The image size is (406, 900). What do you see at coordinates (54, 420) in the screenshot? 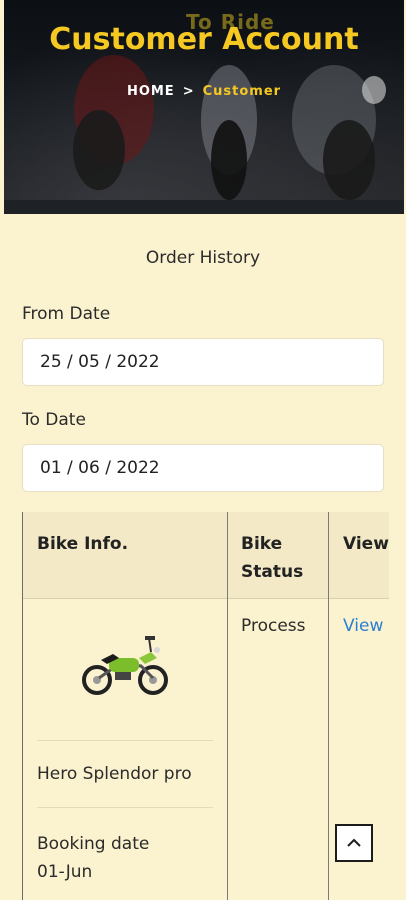
I see `to-date-label: To Date` at bounding box center [54, 420].